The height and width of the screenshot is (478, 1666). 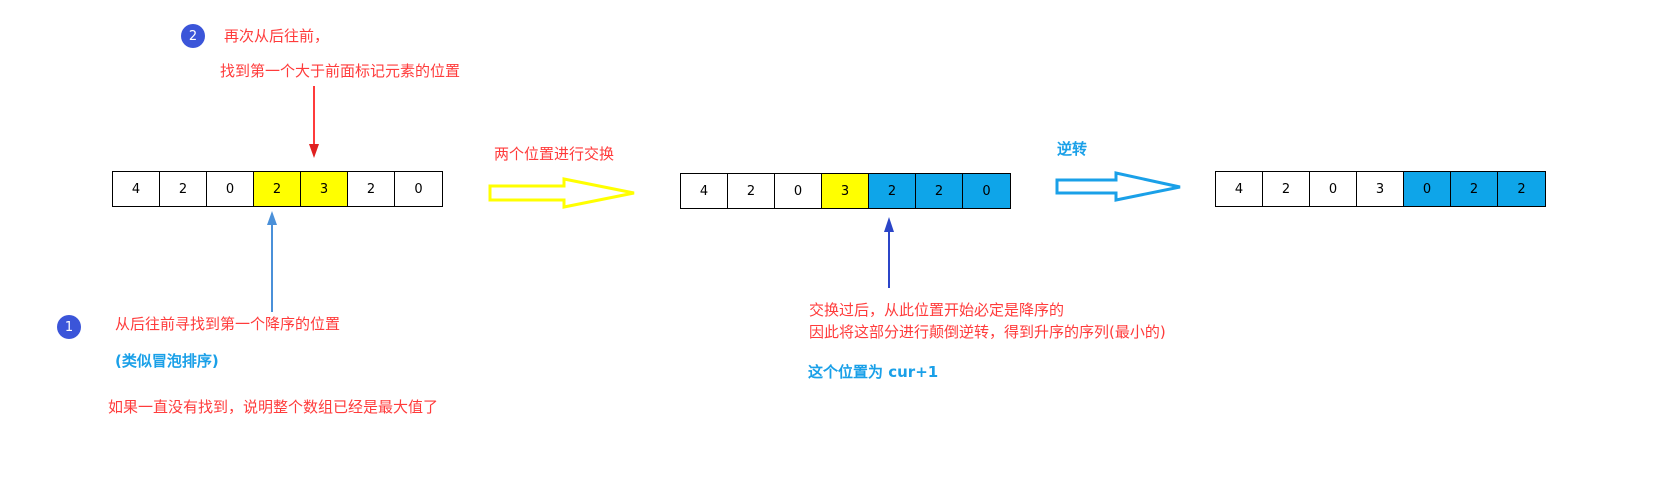 I want to click on swap-block-arrow, so click(x=561, y=193).